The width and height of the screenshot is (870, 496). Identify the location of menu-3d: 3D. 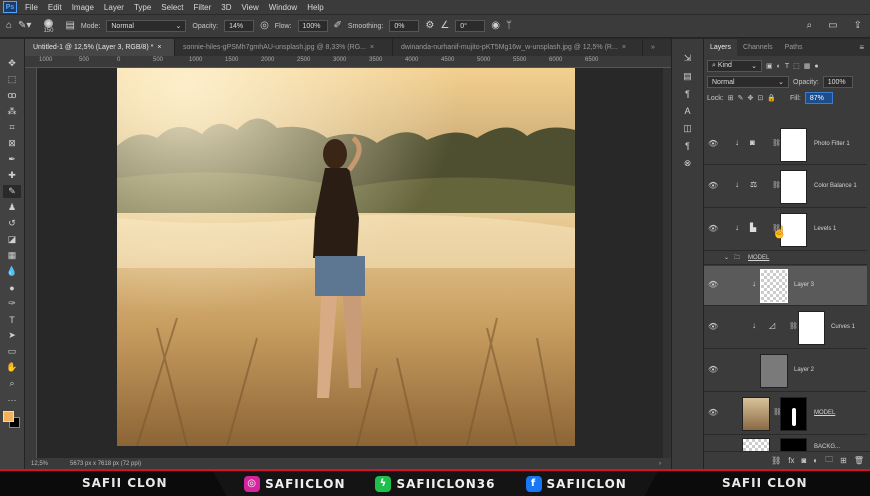
(226, 7).